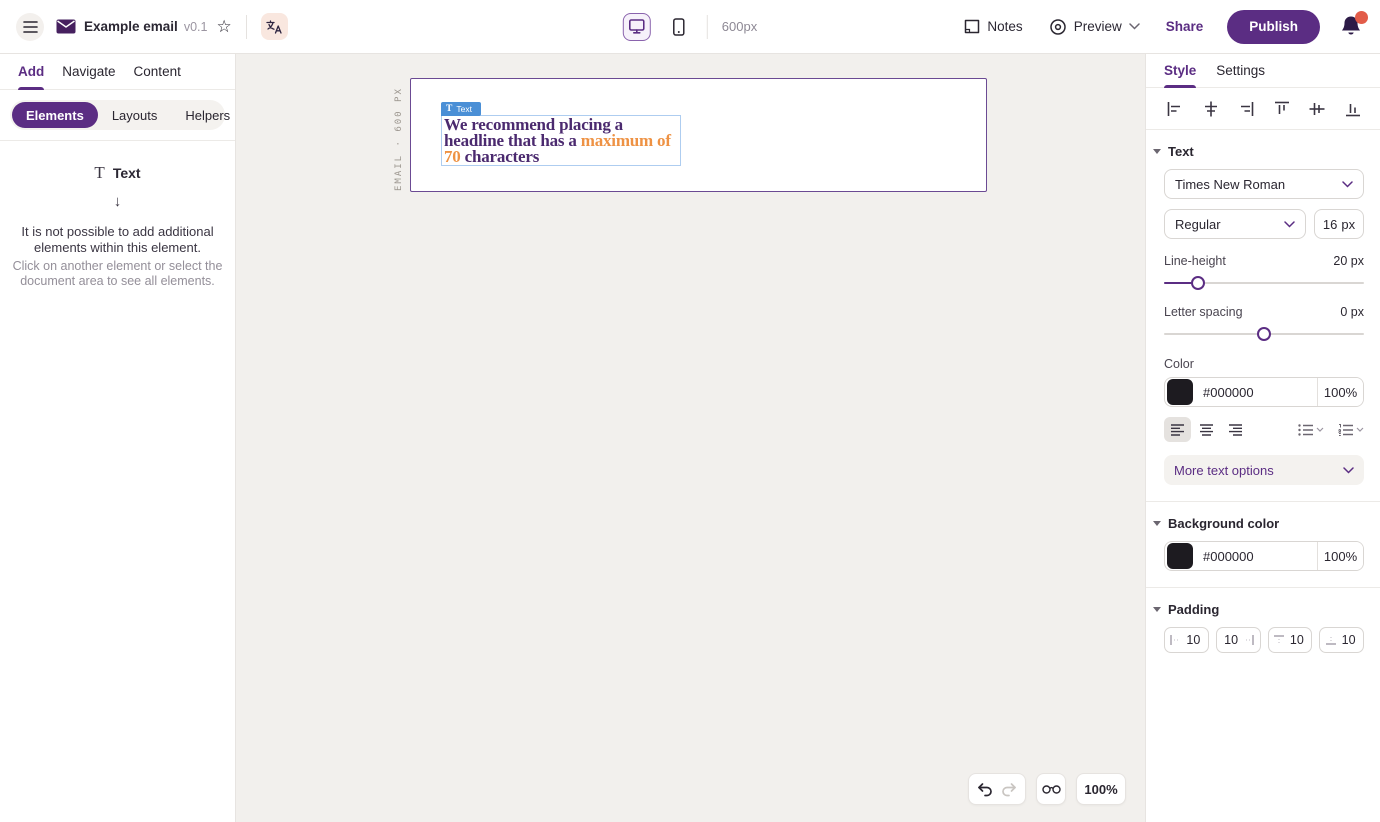 This screenshot has width=1380, height=822. Describe the element at coordinates (1296, 640) in the screenshot. I see `padding-top-value` at that location.